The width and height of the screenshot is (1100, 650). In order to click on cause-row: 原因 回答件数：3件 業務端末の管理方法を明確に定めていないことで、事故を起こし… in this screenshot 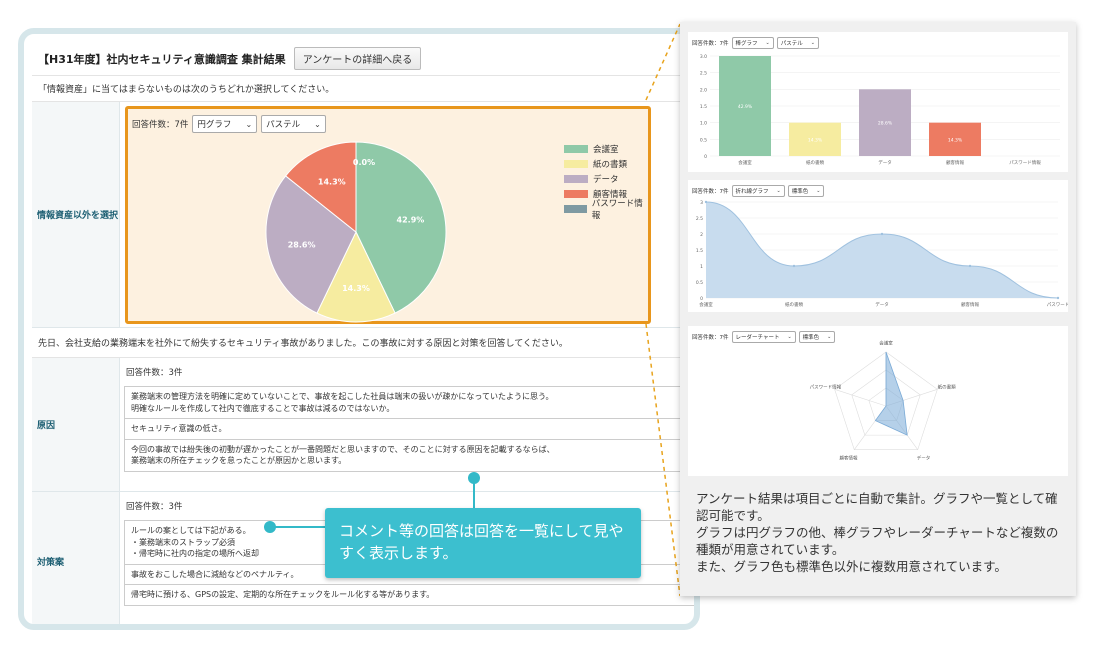, I will do `click(363, 425)`.